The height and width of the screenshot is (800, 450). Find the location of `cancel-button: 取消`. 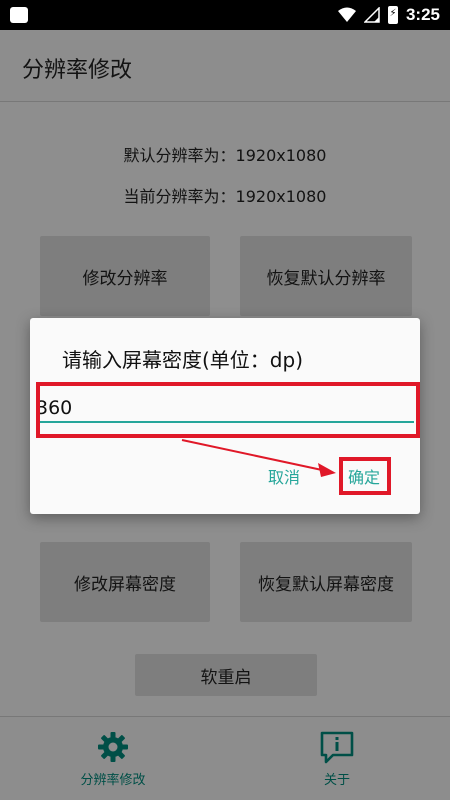

cancel-button: 取消 is located at coordinates (284, 476).